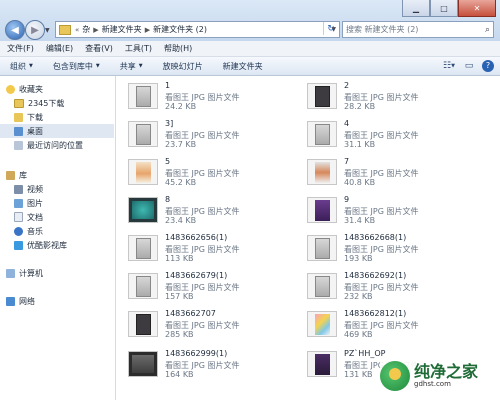 The width and height of the screenshot is (500, 400). Describe the element at coordinates (178, 48) in the screenshot. I see `menu-help: 帮助(H)` at that location.